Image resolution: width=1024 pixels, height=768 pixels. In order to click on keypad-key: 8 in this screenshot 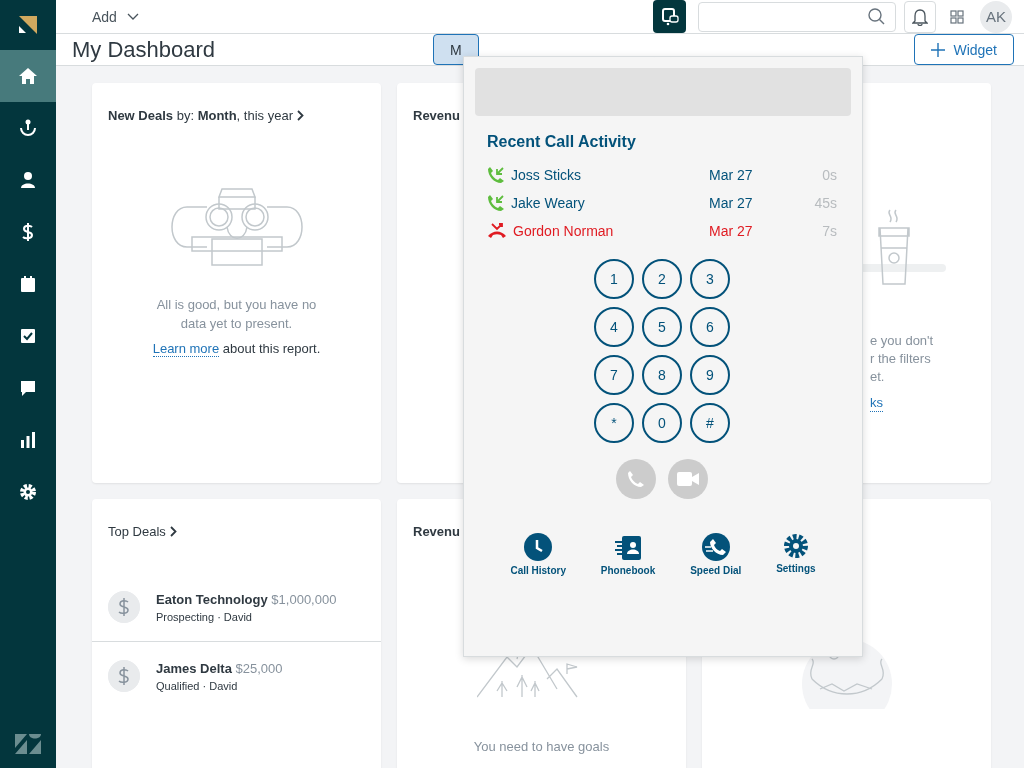, I will do `click(662, 375)`.